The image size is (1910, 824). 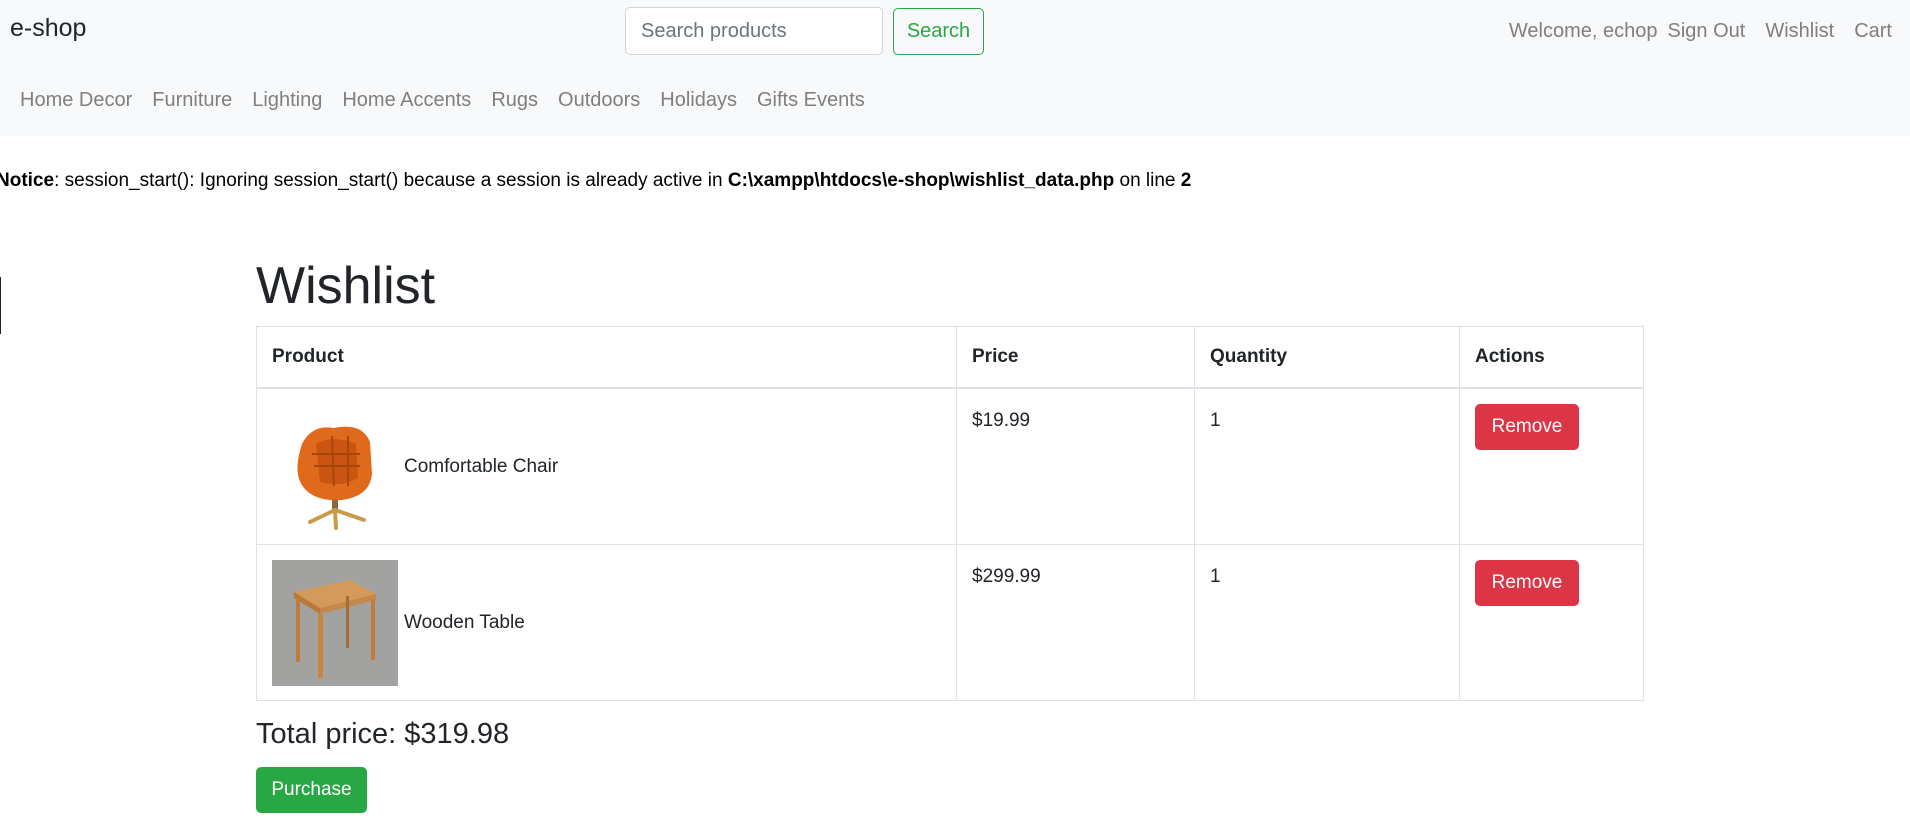 What do you see at coordinates (287, 100) in the screenshot?
I see `category-lighting: Lighting` at bounding box center [287, 100].